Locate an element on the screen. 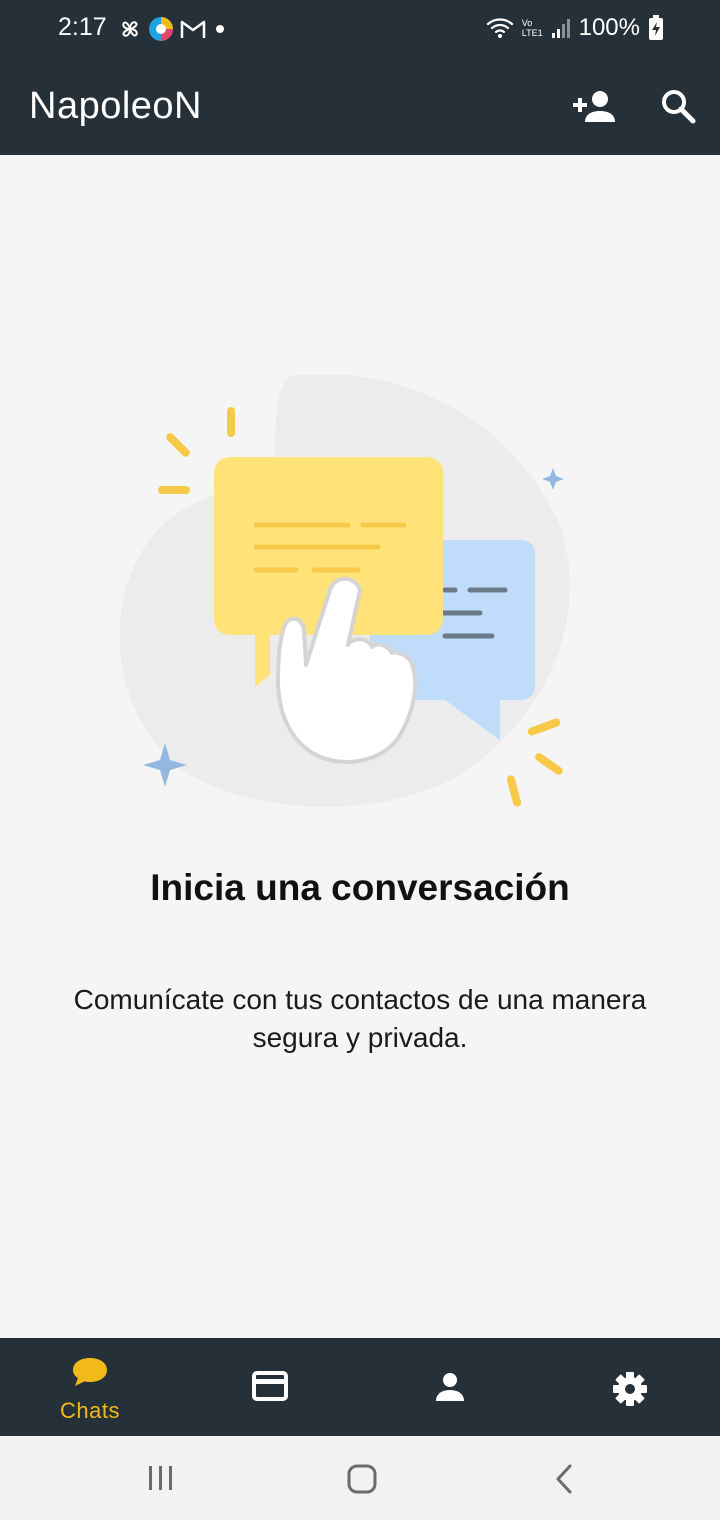 This screenshot has height=1520, width=720. nav-item-chats: Chats is located at coordinates (90, 1387).